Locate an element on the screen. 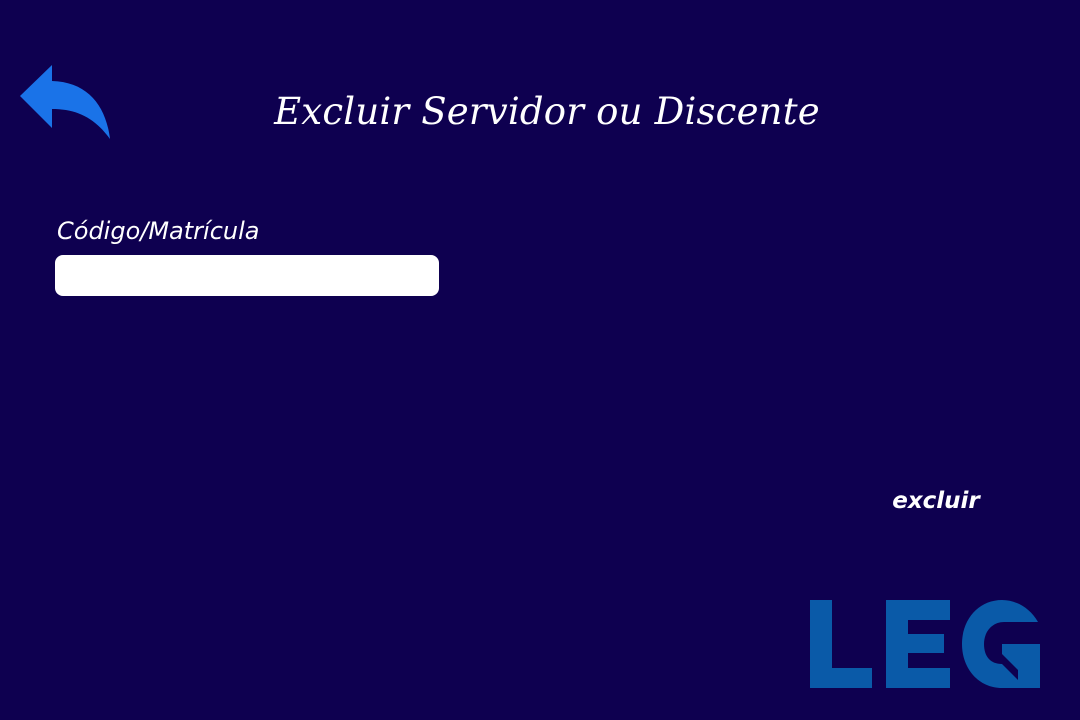 This screenshot has height=720, width=1080. delete-button: excluir is located at coordinates (936, 501).